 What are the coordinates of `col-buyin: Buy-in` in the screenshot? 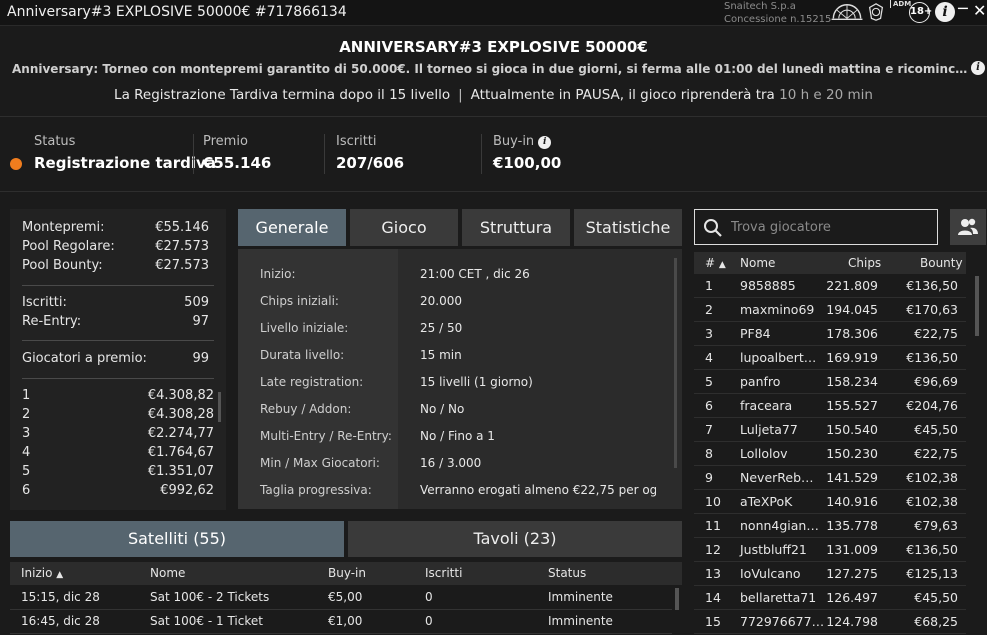 It's located at (347, 573).